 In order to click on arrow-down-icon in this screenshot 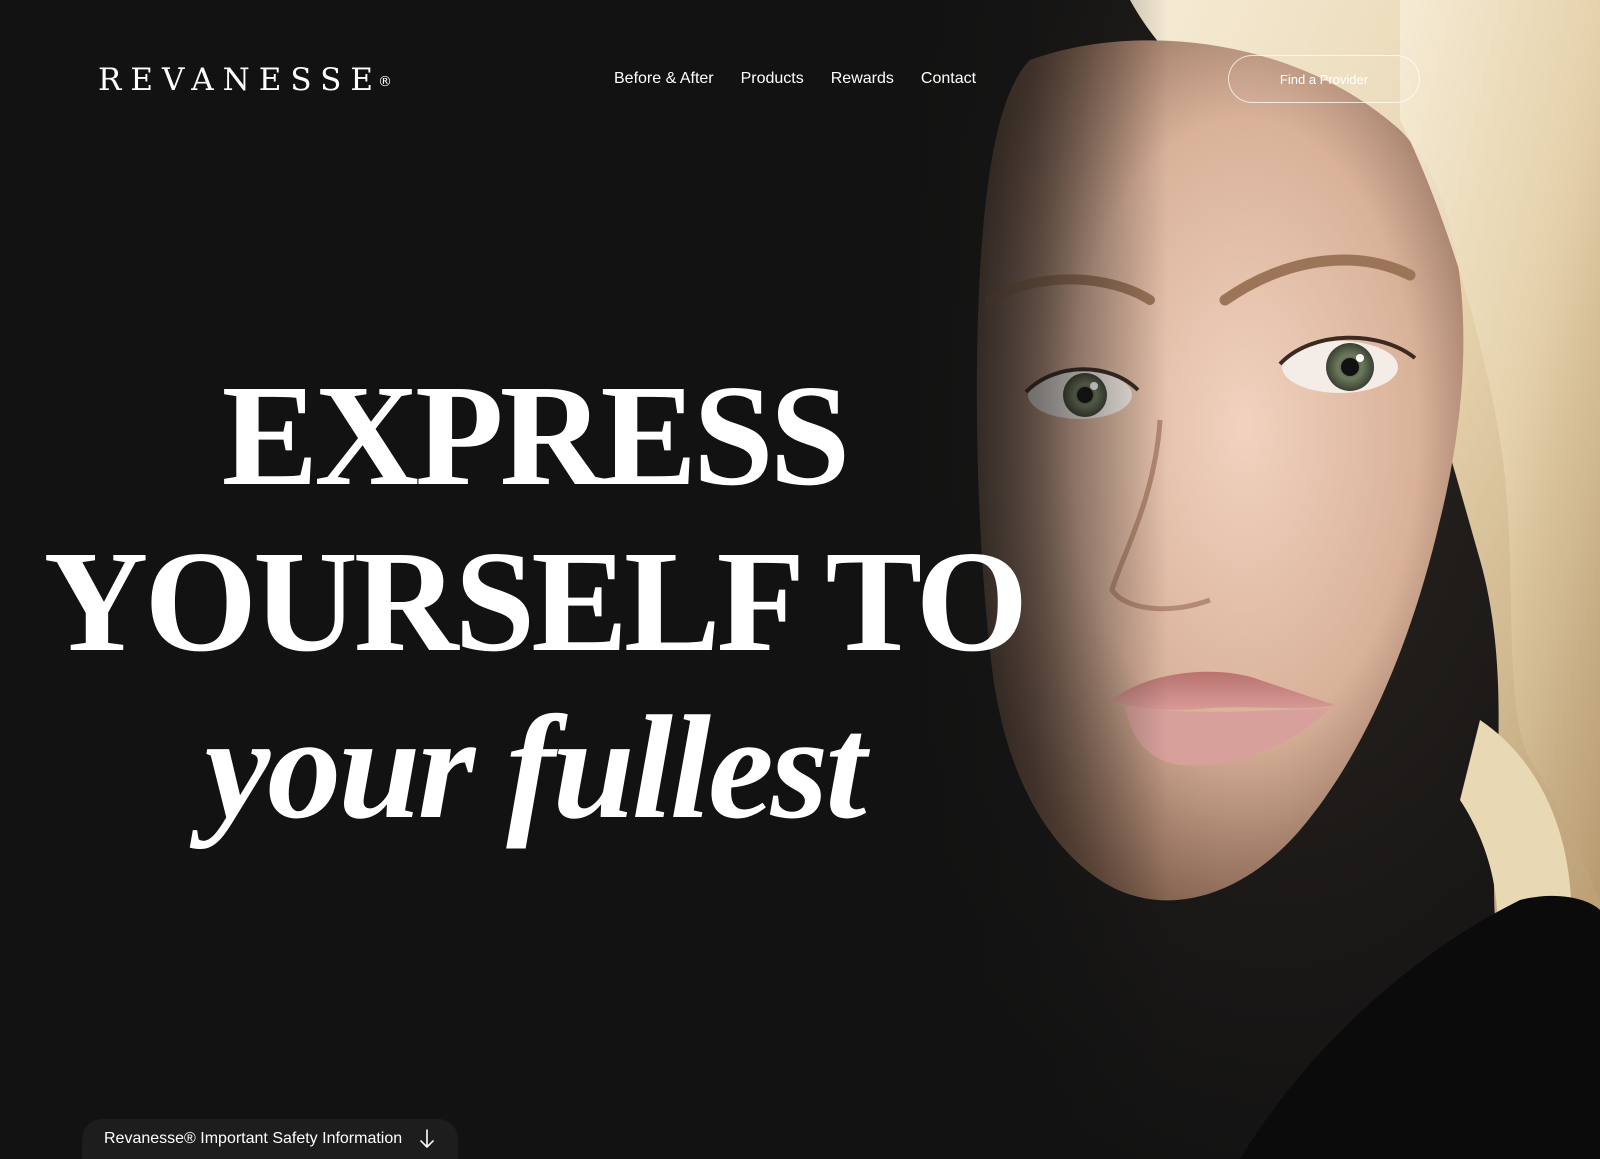, I will do `click(427, 1139)`.